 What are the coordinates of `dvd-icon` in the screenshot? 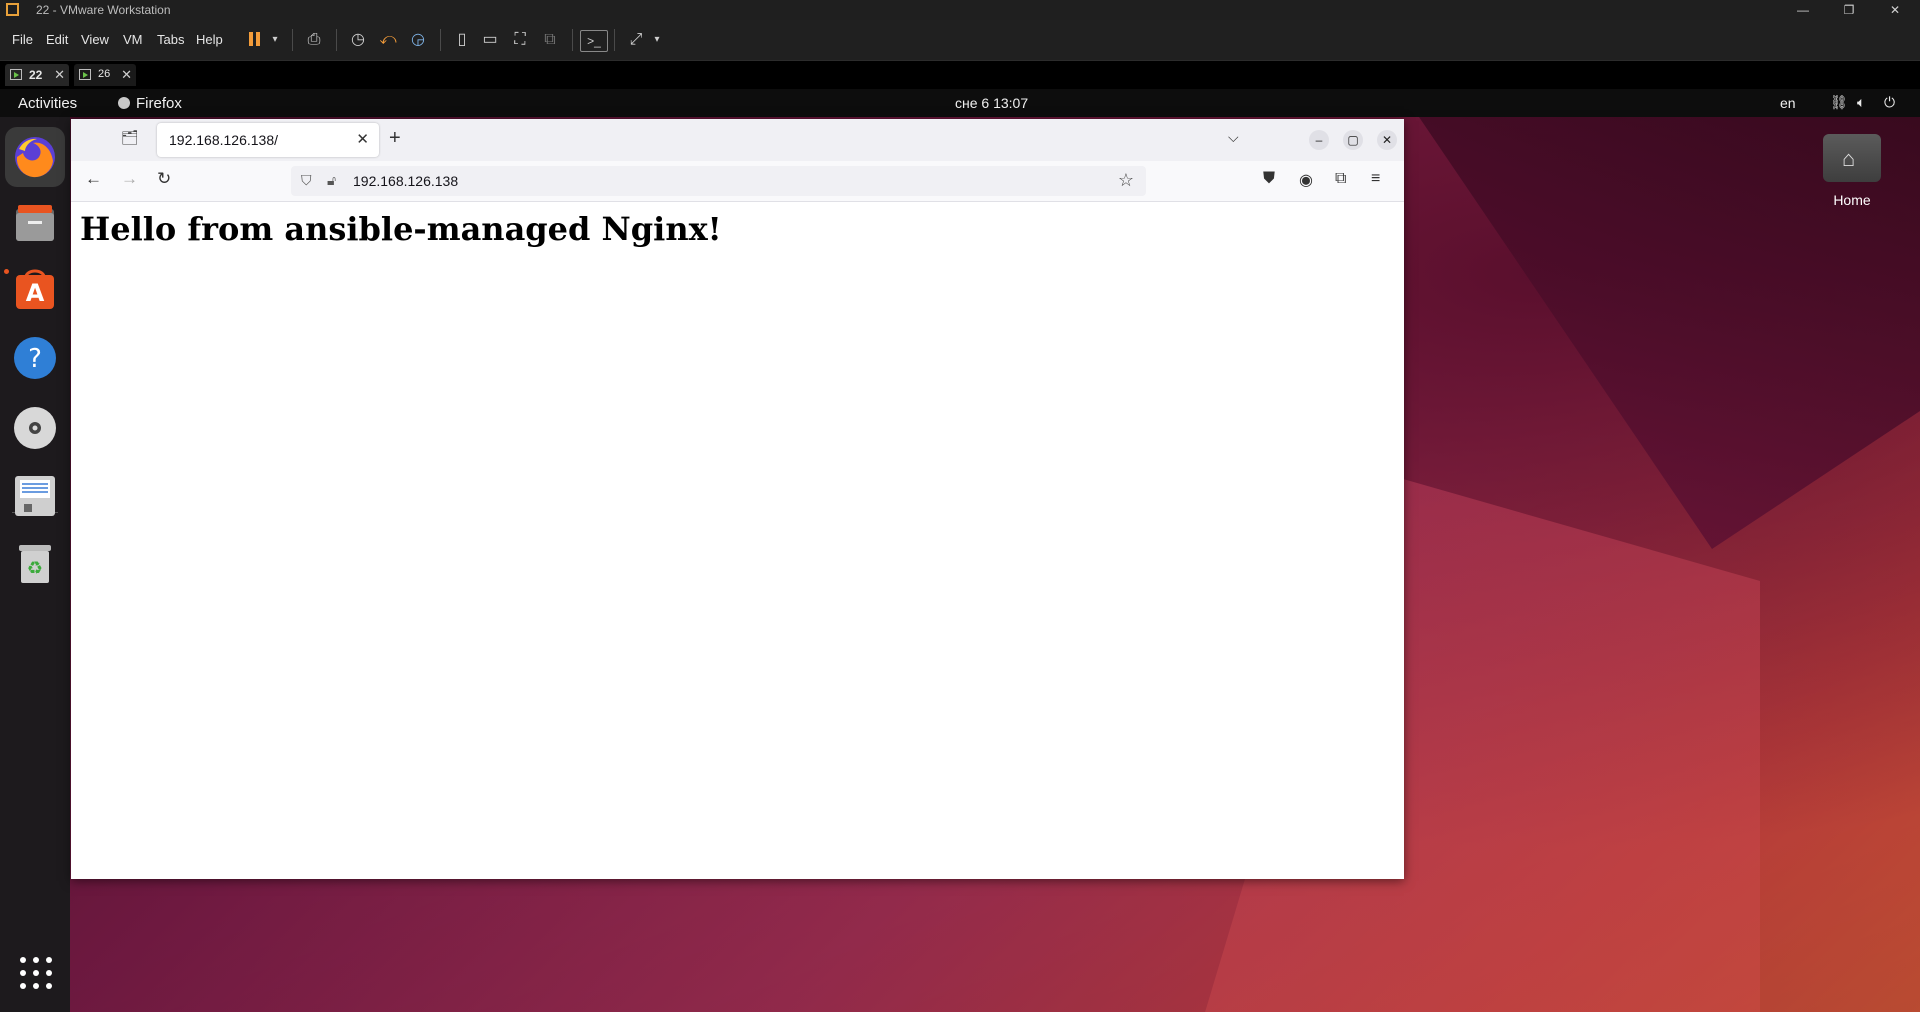 It's located at (35, 428).